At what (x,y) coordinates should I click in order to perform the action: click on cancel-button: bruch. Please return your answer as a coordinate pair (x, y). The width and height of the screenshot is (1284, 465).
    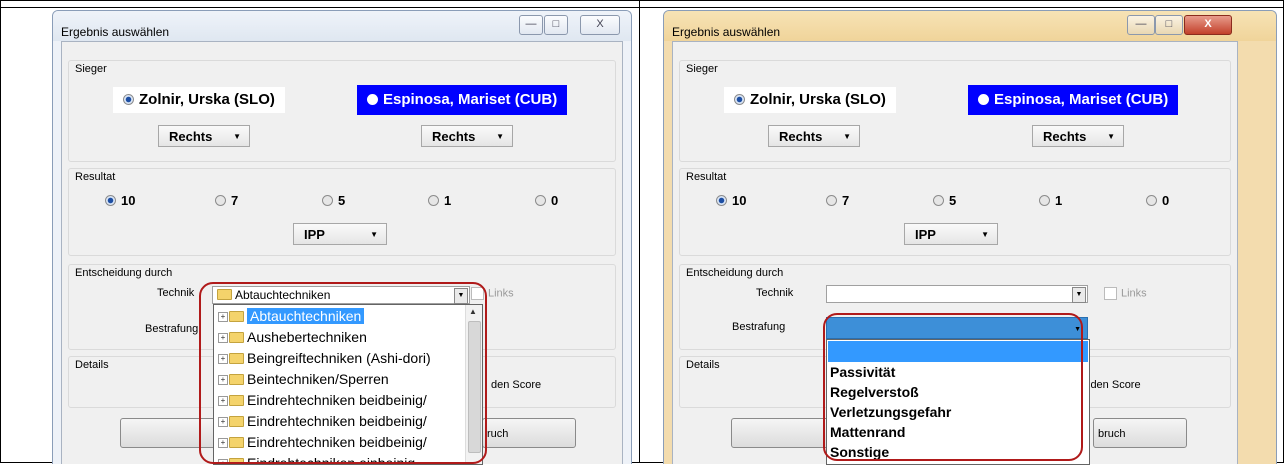
    Looking at the image, I should click on (1140, 433).